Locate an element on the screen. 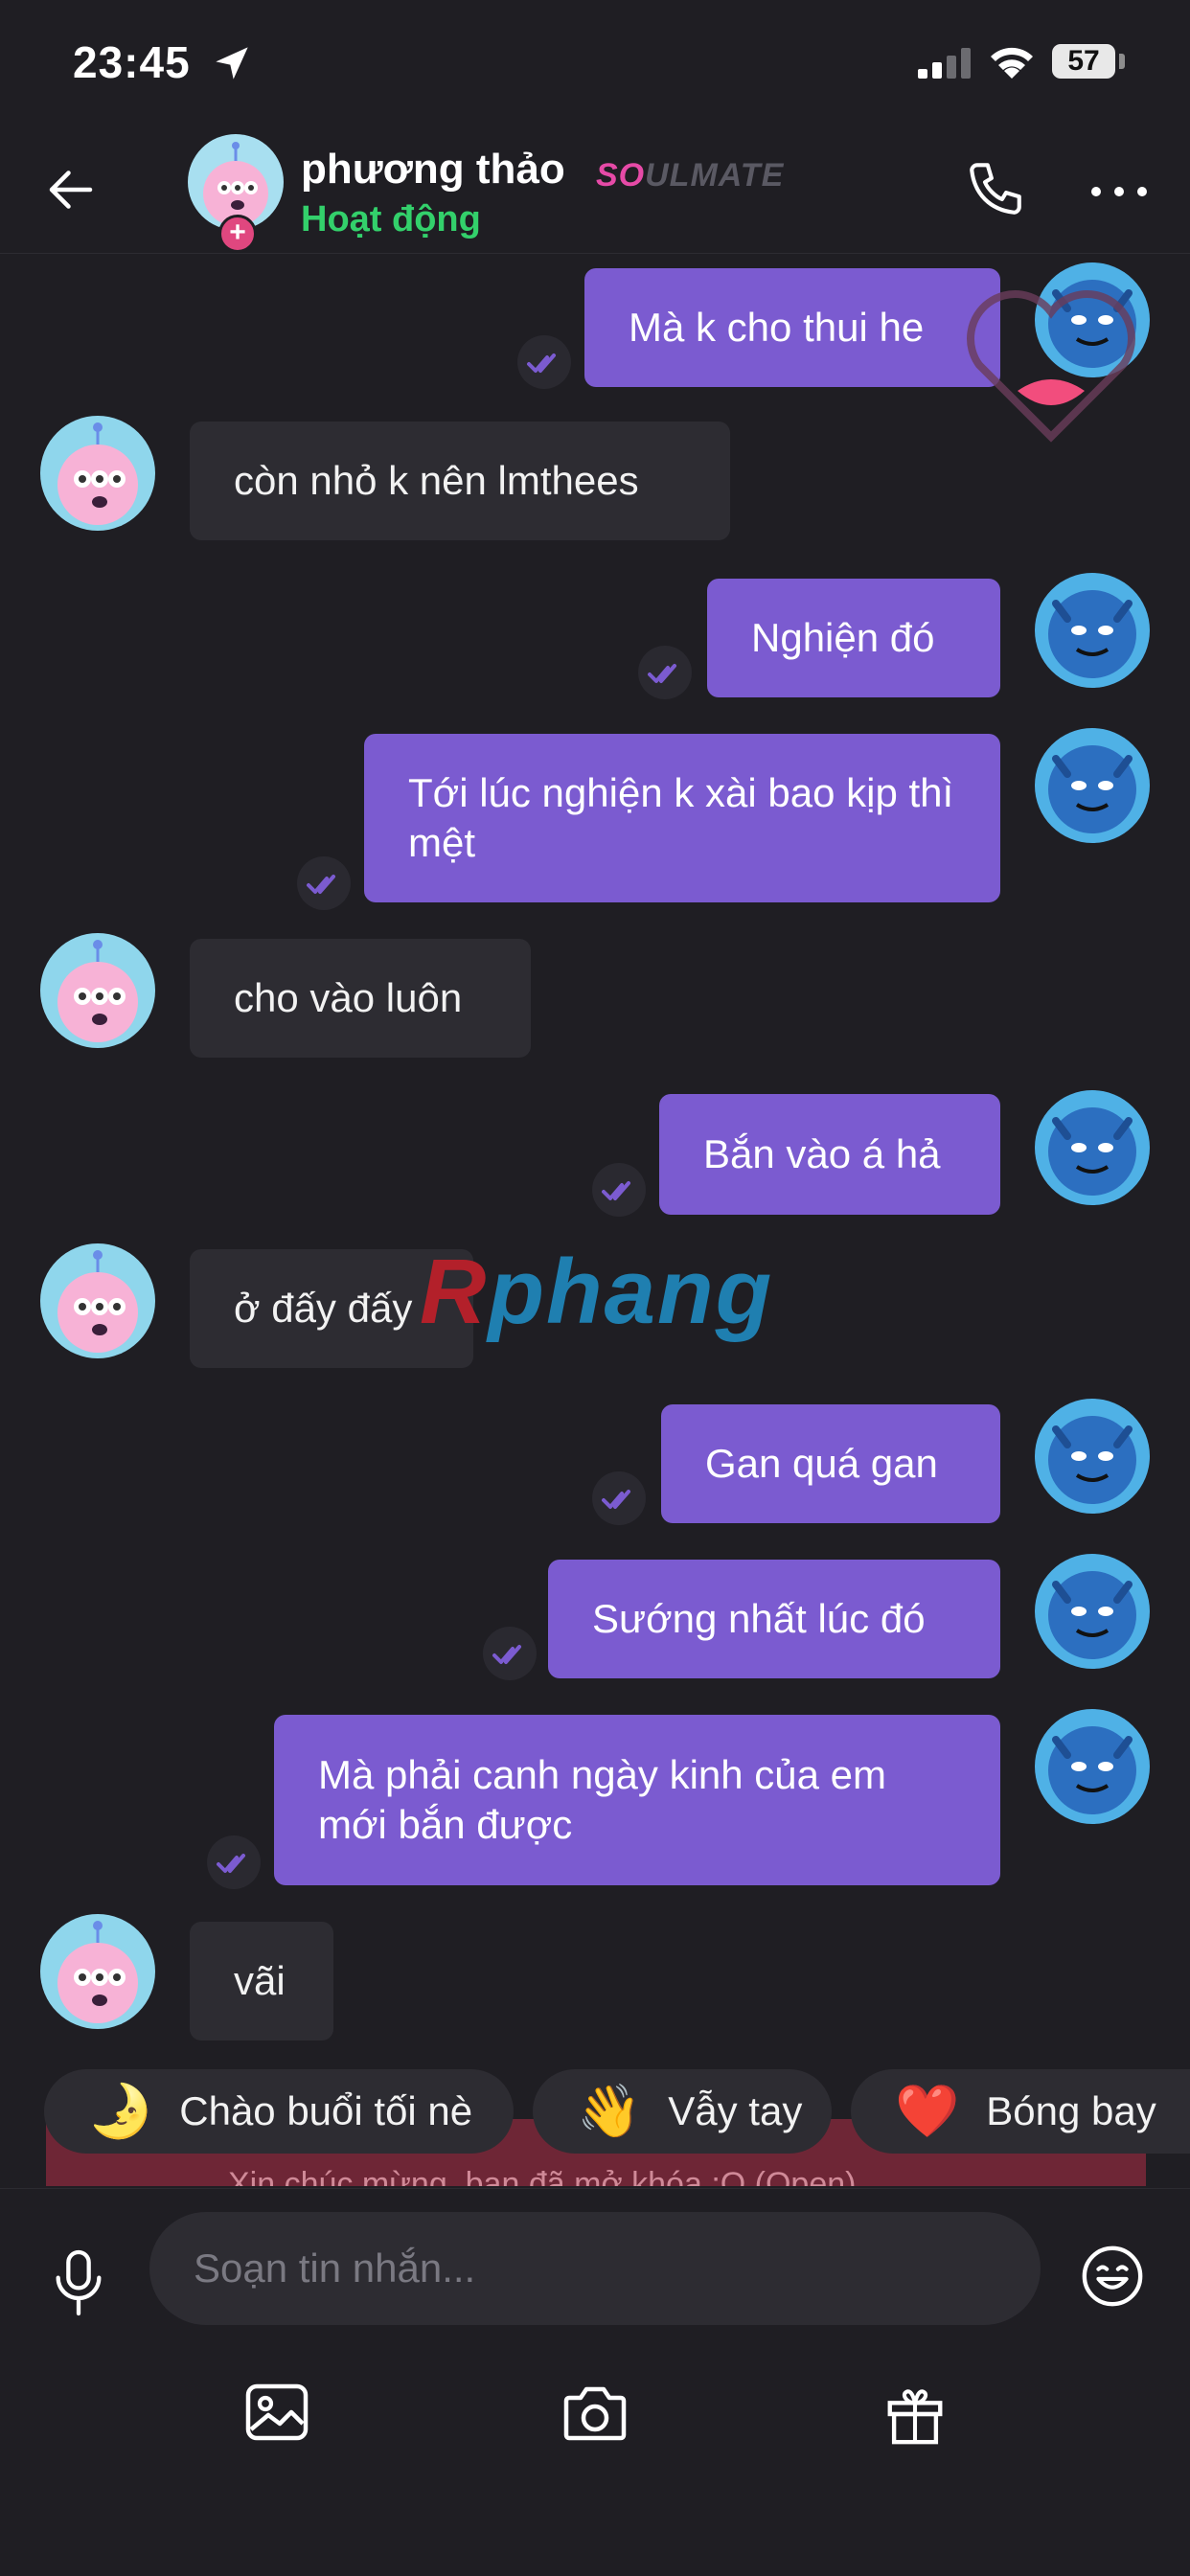 This screenshot has height=2576, width=1190. quick-reply-wave: 👋 Vẫy tay is located at coordinates (683, 2111).